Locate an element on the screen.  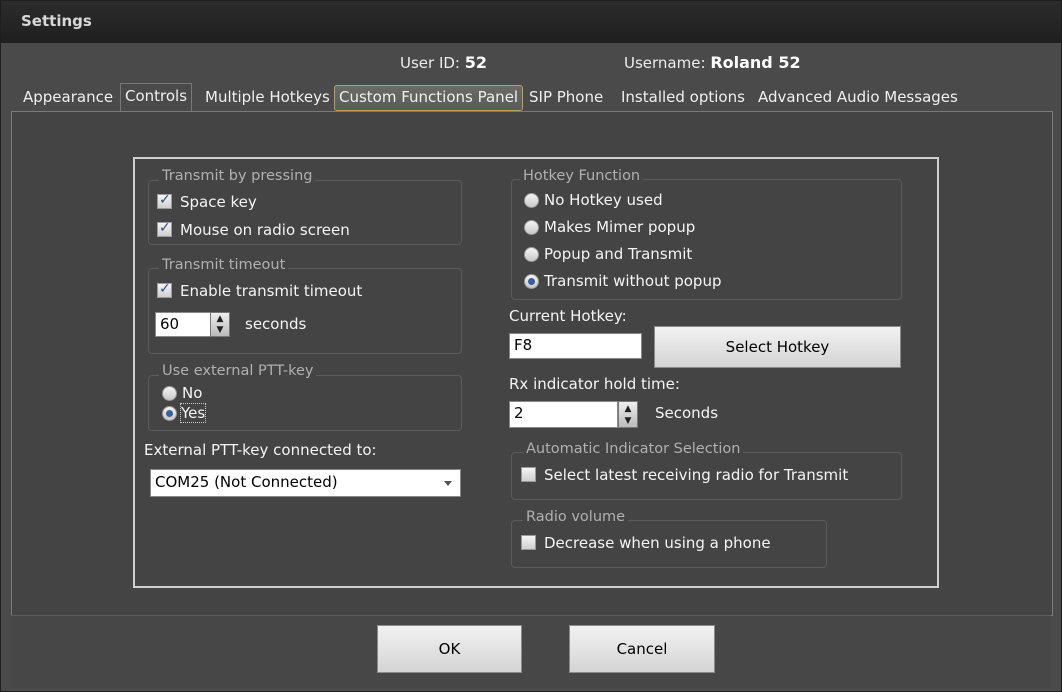
ptt-yes-label: Yes is located at coordinates (193, 413).